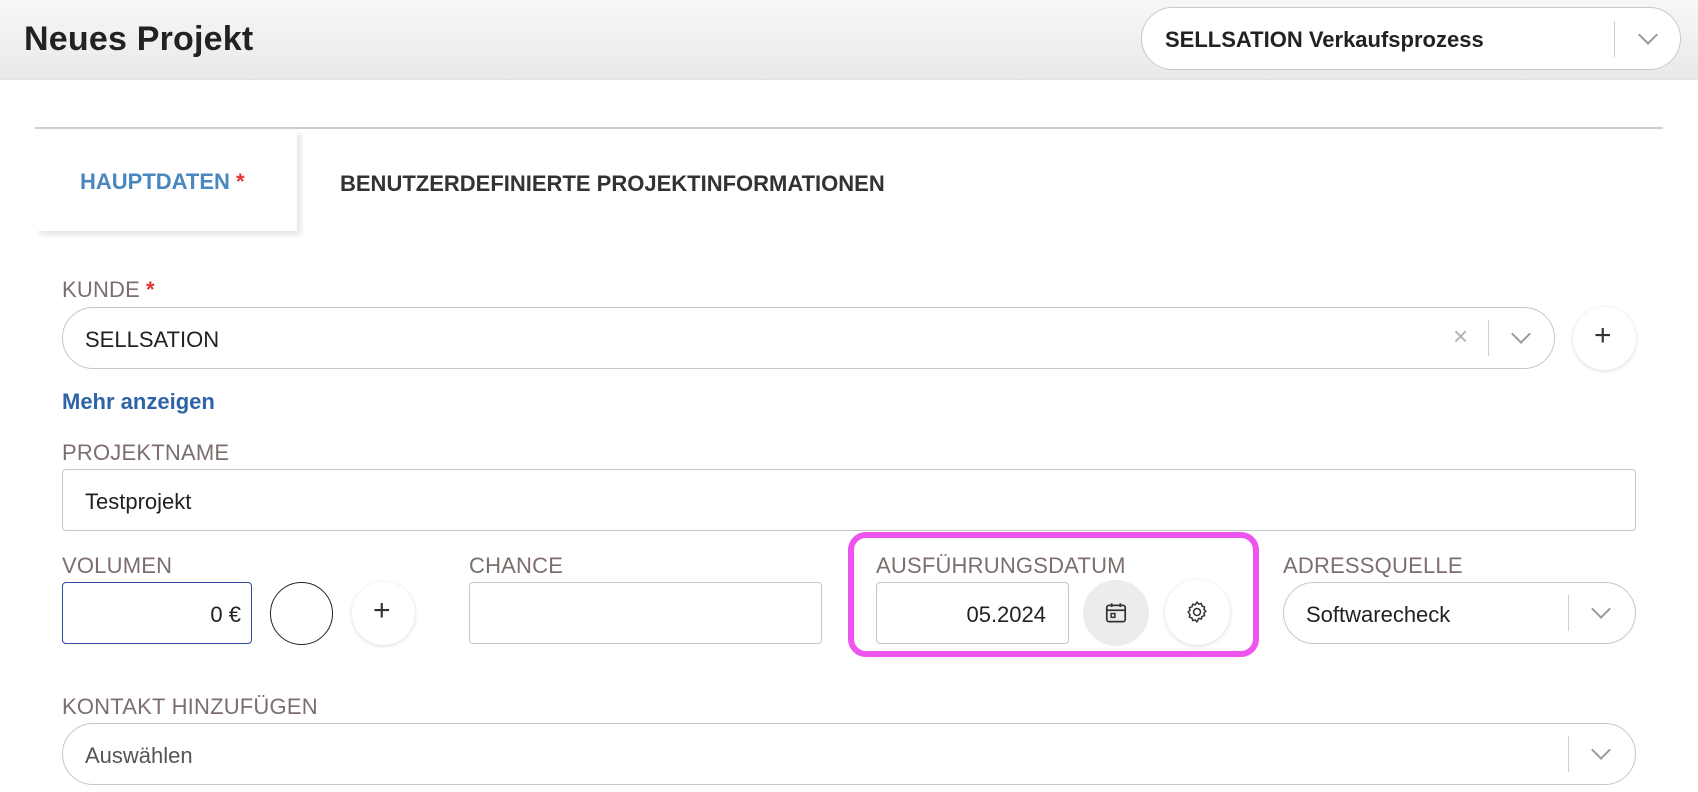 This screenshot has width=1698, height=792. I want to click on address-source-label: ADRESSQUELLE, so click(1373, 565).